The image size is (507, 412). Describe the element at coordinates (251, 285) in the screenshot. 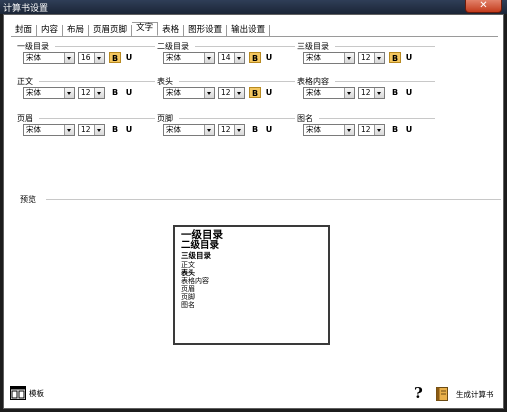

I see `preview-panel: 一级目录 二级目录 三级目录 正文 表头 表格内容 页眉 页脚 图名` at that location.